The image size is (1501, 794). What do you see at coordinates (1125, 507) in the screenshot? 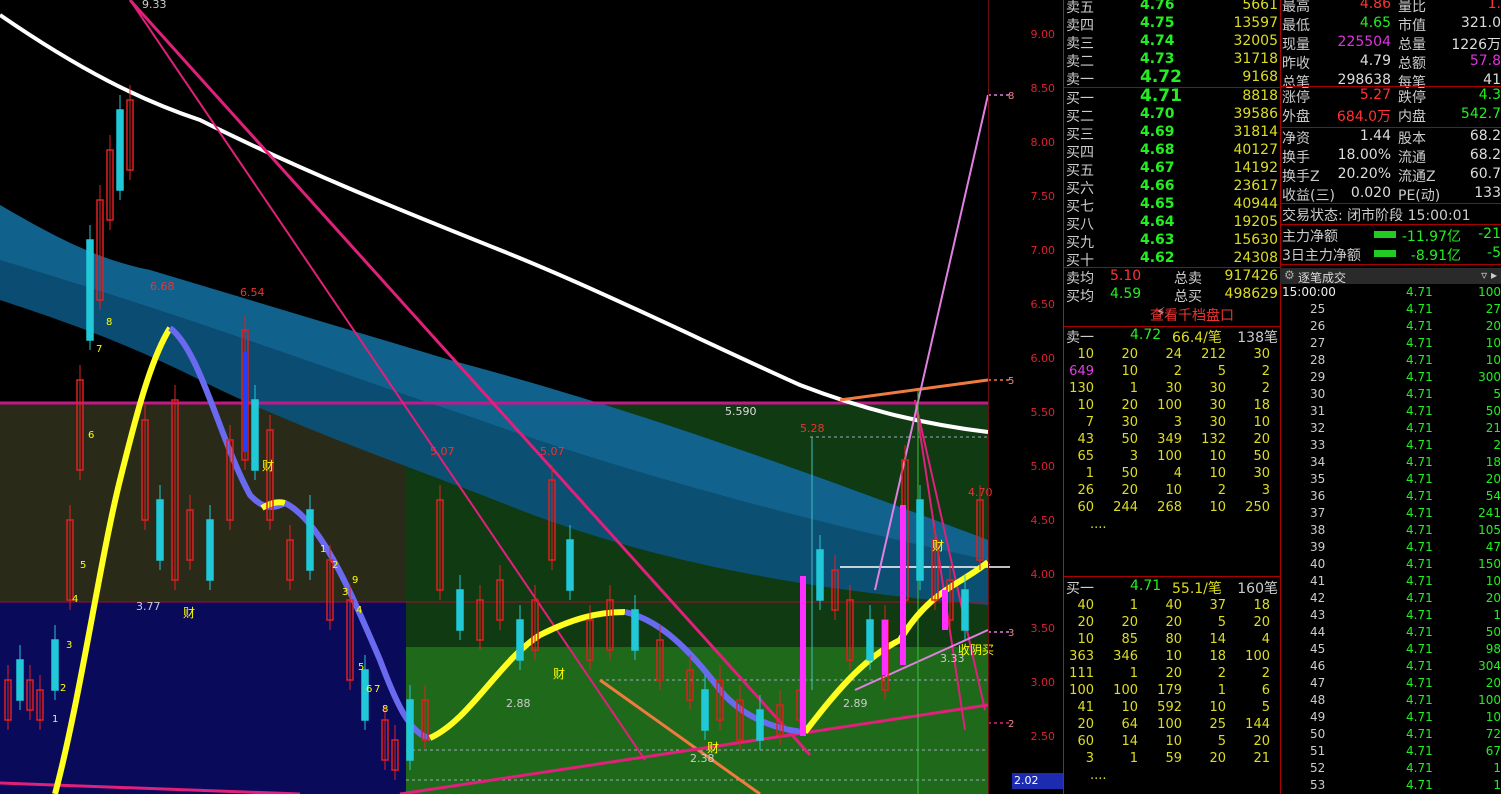
I see `queue-cell: 244` at bounding box center [1125, 507].